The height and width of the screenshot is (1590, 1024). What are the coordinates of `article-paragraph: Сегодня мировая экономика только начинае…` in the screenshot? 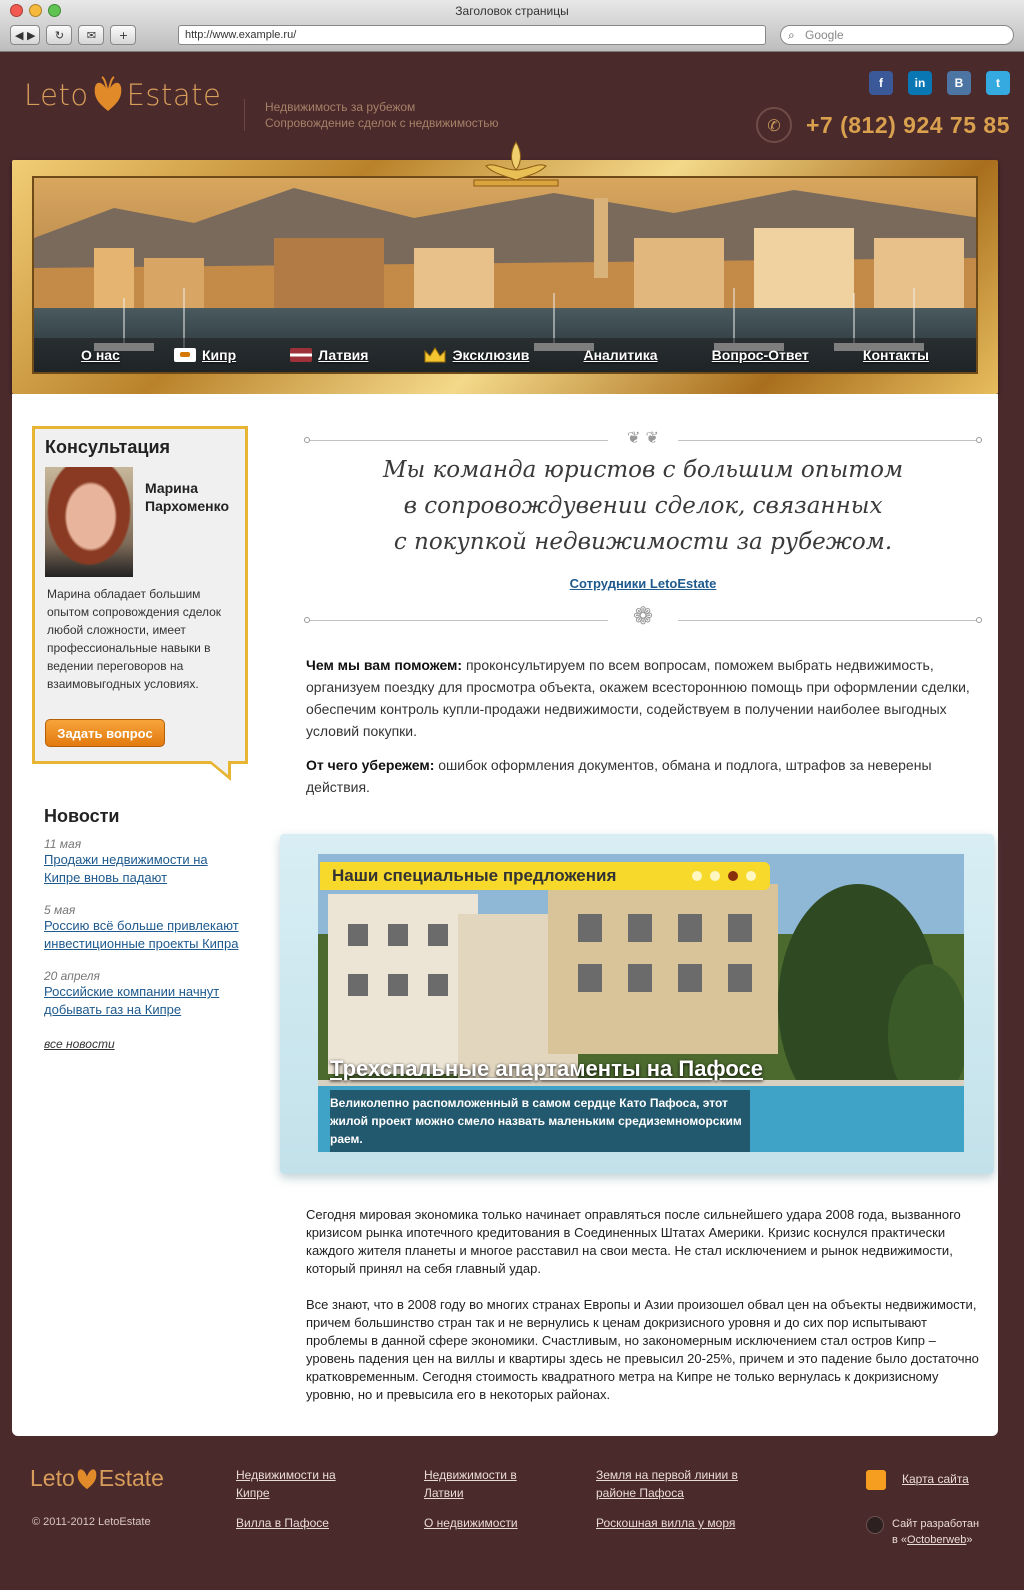 It's located at (633, 1241).